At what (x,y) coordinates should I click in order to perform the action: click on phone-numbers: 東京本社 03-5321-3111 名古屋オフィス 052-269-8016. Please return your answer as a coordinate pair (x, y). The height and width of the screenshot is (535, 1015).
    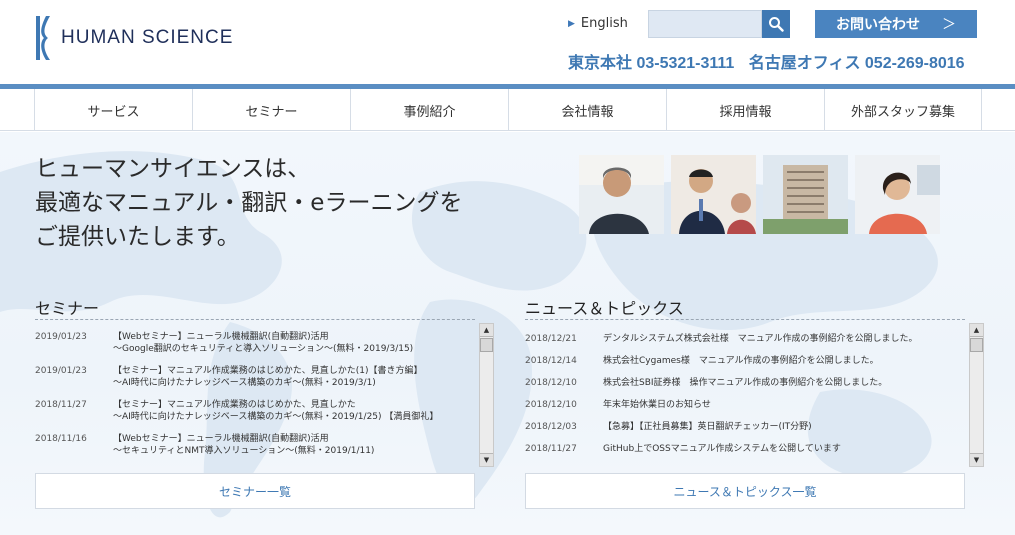
    Looking at the image, I should click on (771, 61).